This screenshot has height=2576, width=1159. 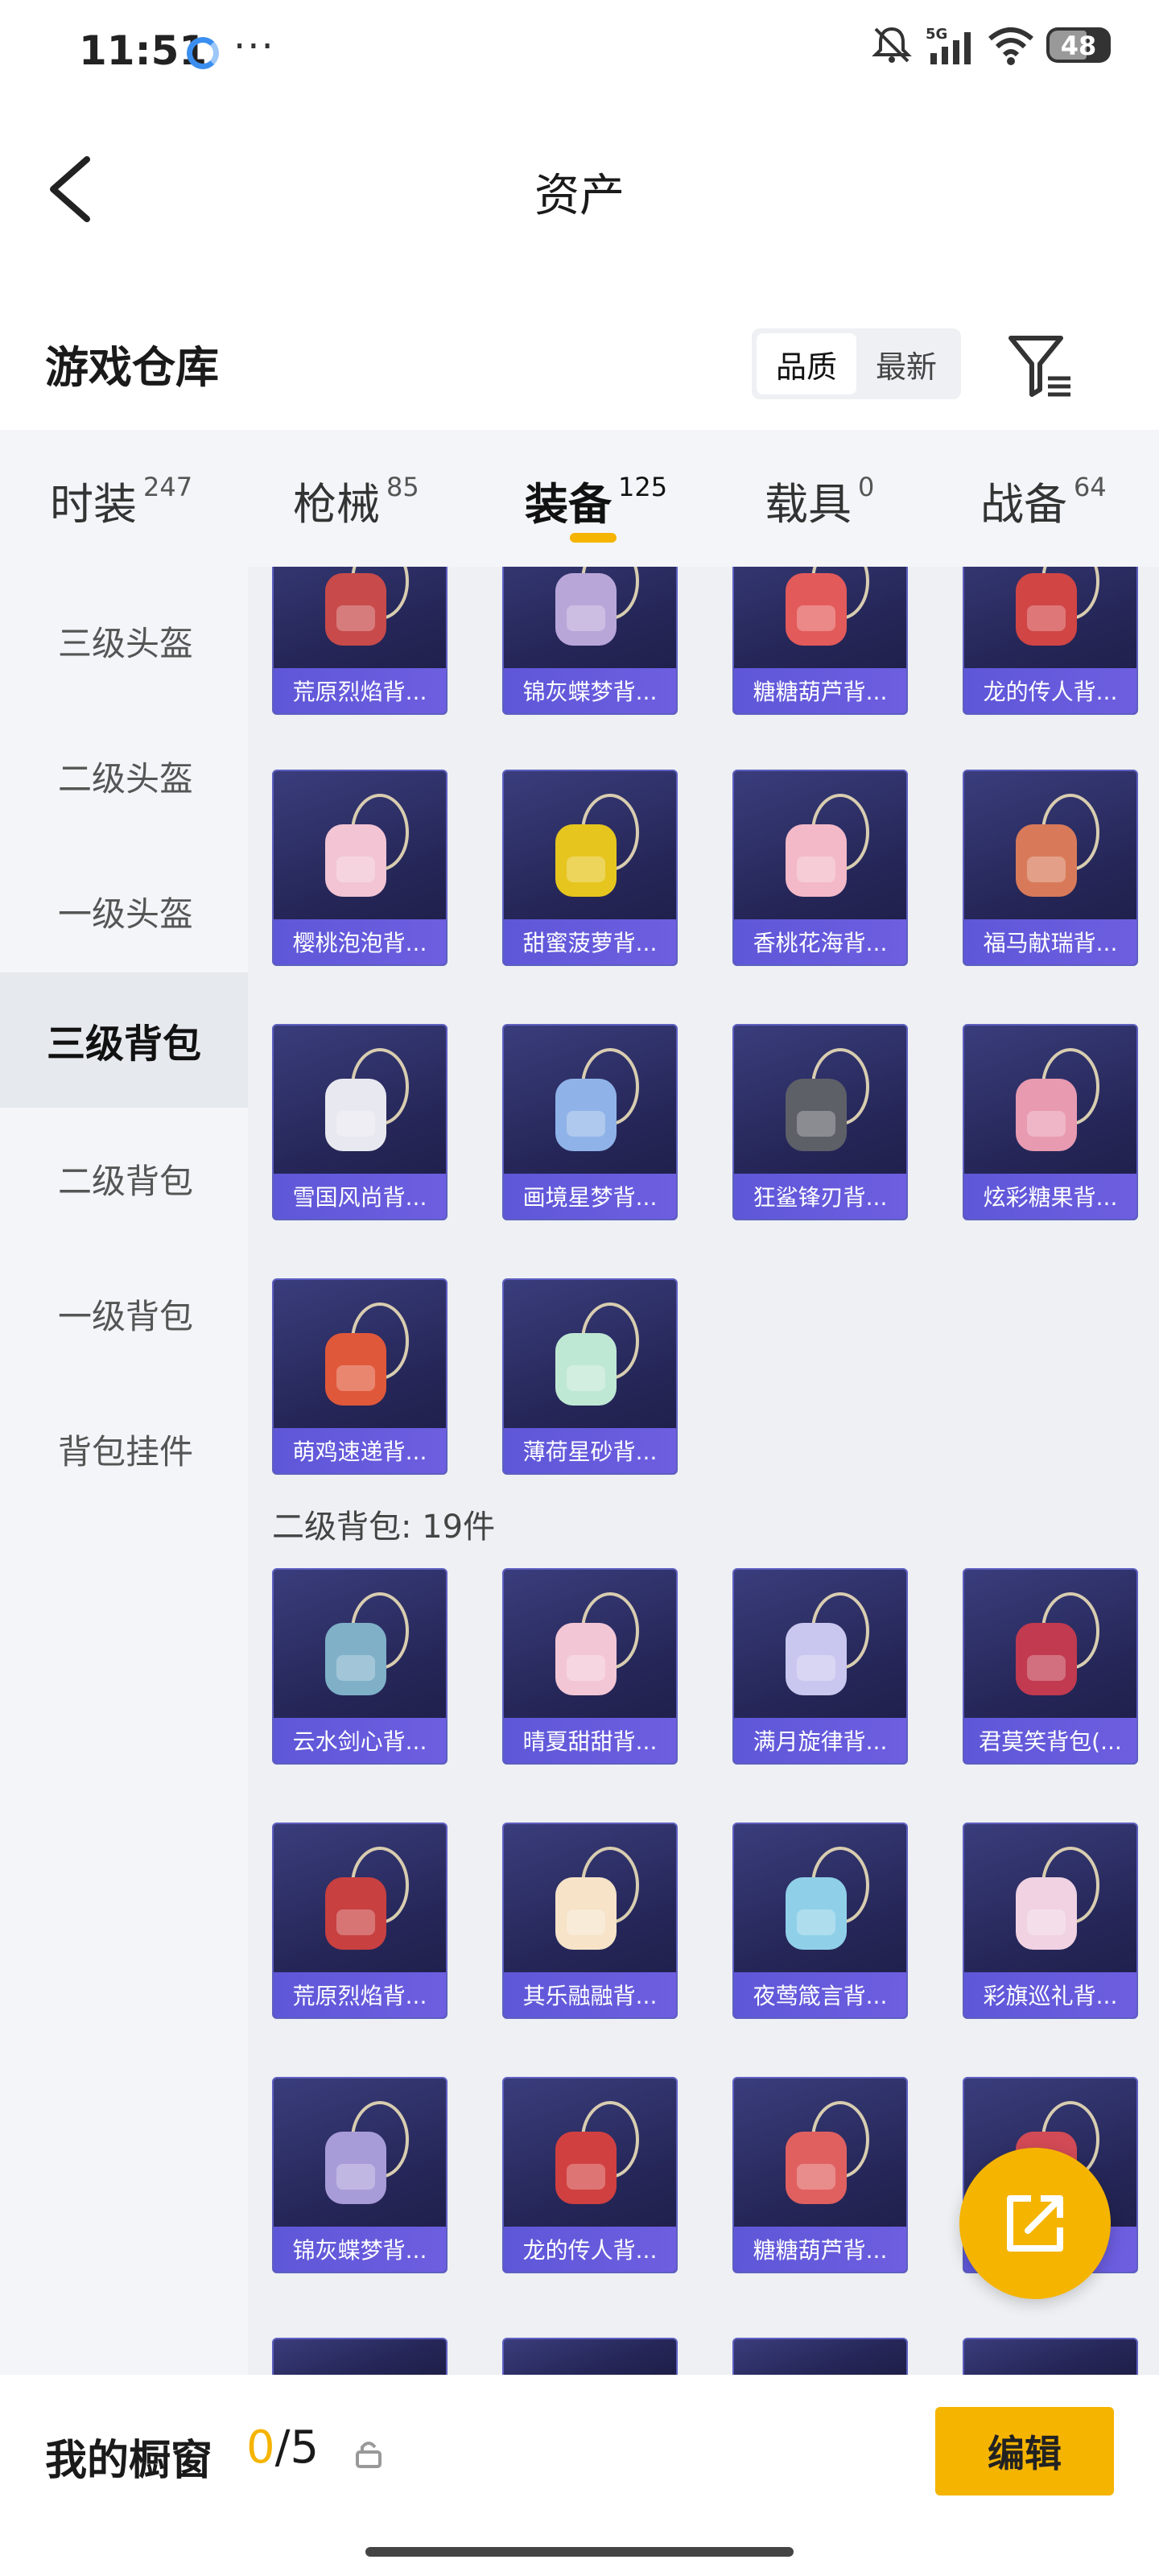 I want to click on tab-label: 装备, so click(x=568, y=504).